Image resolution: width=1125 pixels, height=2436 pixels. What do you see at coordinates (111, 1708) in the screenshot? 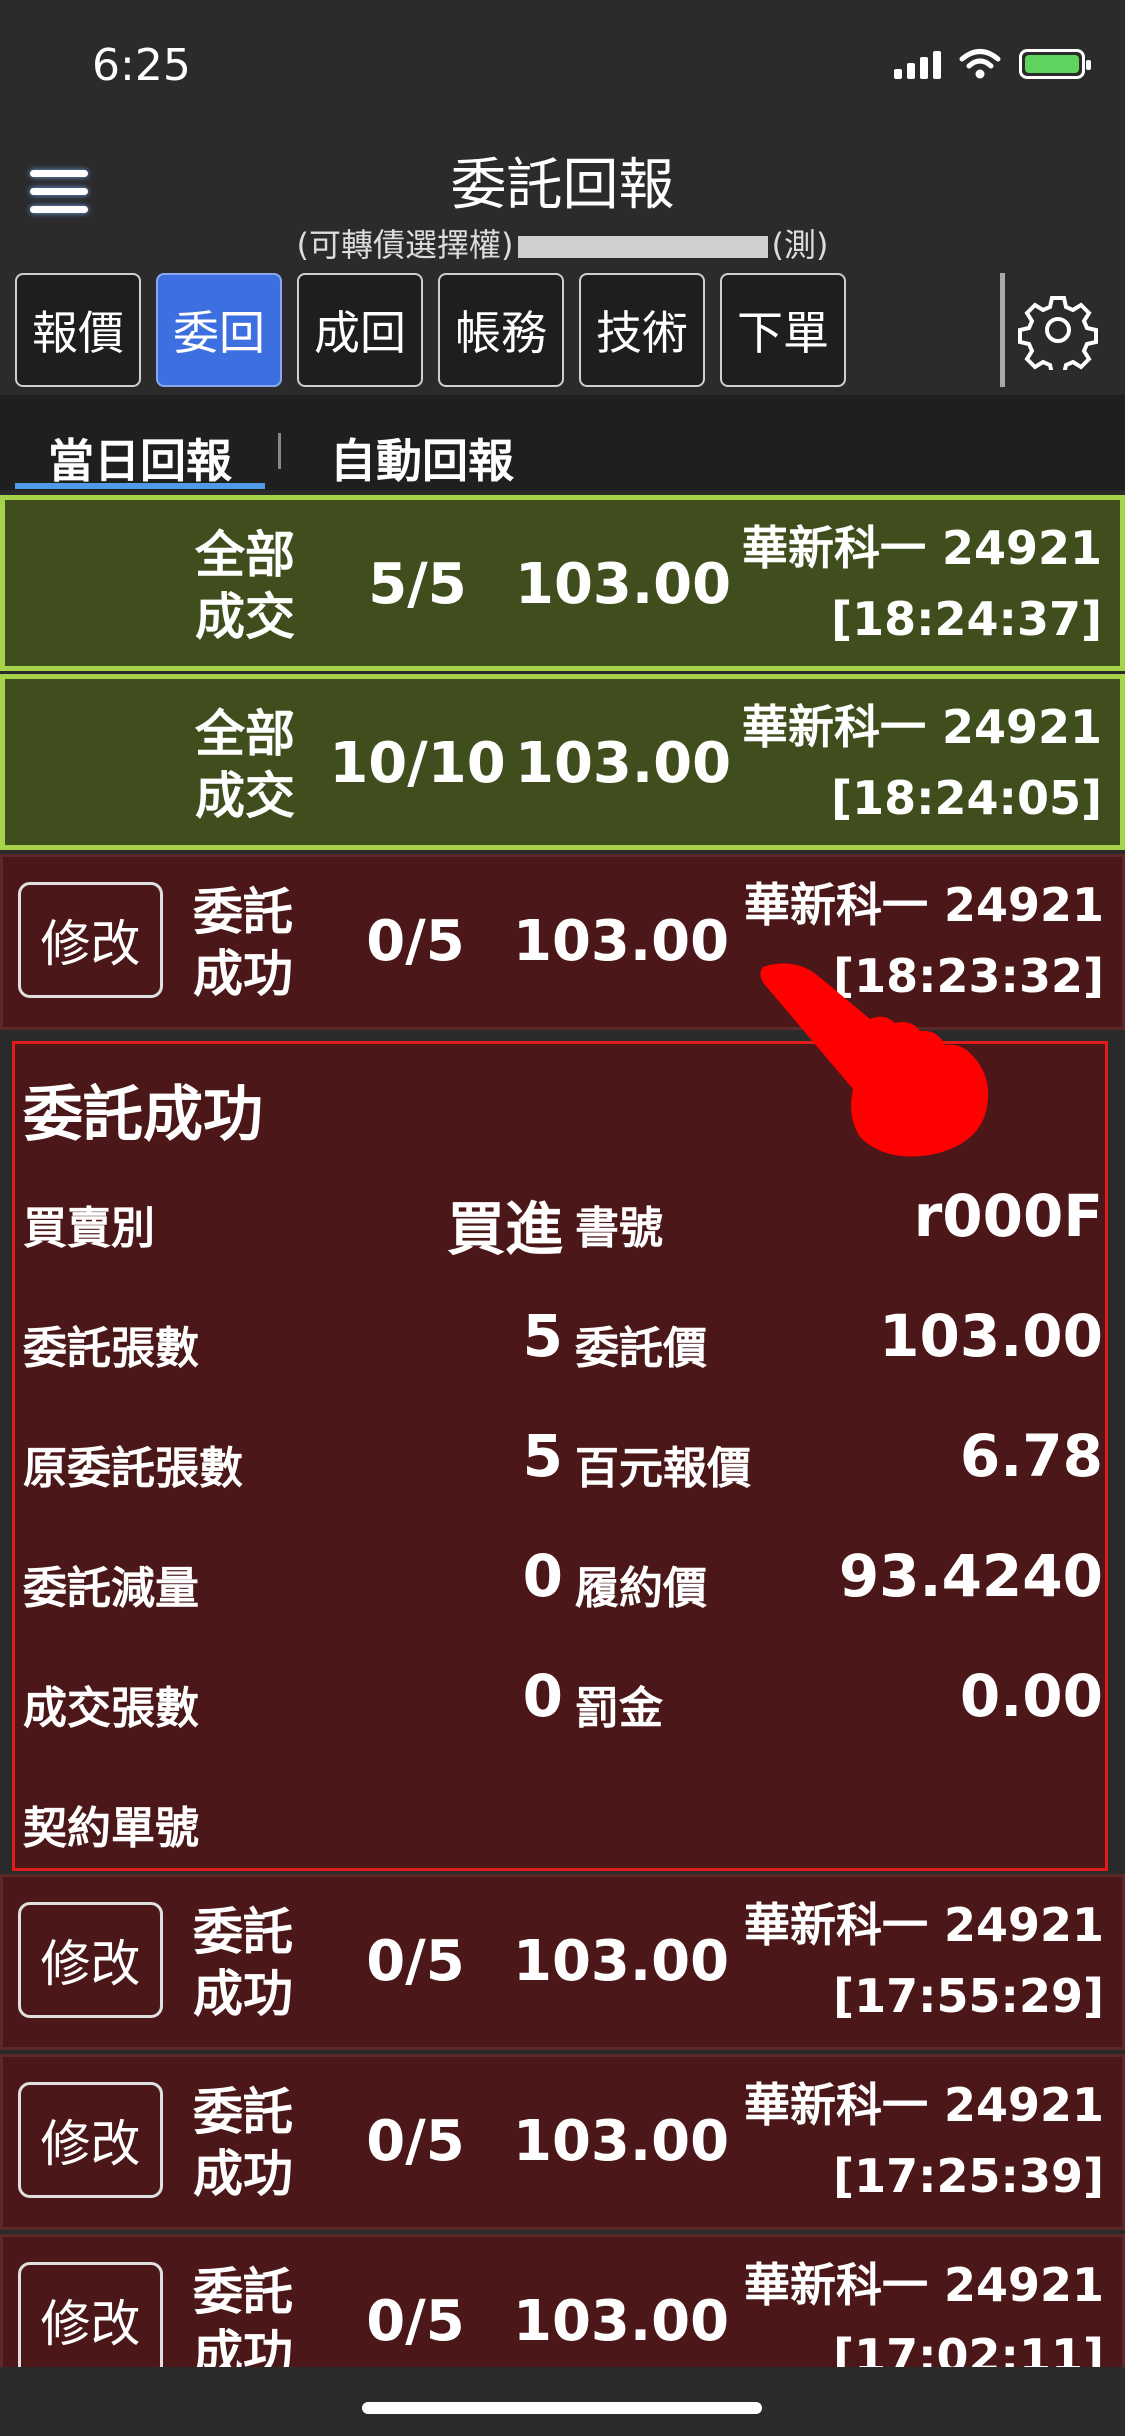
I see `detail-label: 成交張數` at bounding box center [111, 1708].